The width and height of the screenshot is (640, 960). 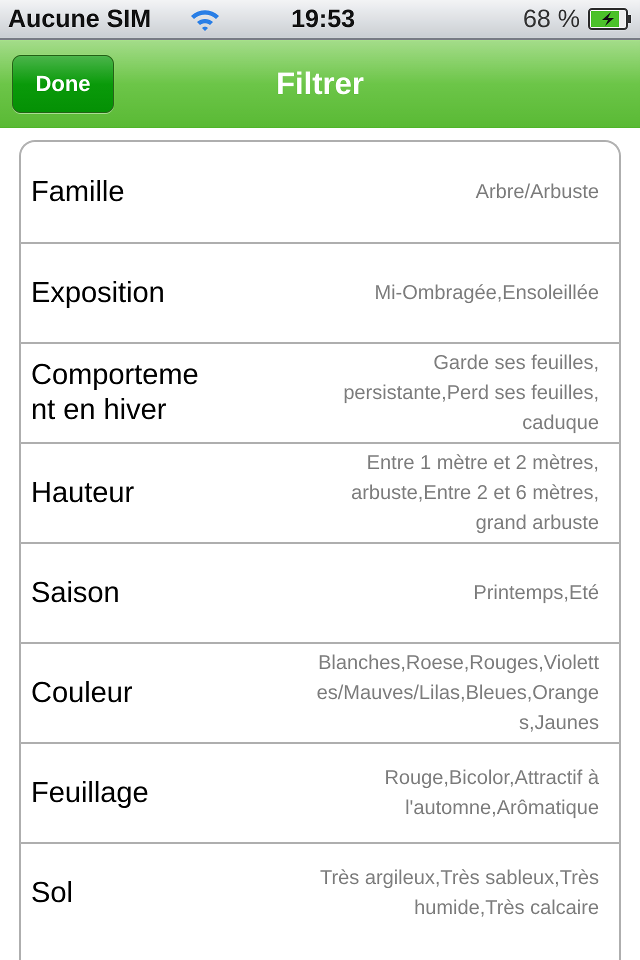 I want to click on filter-label: Feuillage, so click(x=90, y=793).